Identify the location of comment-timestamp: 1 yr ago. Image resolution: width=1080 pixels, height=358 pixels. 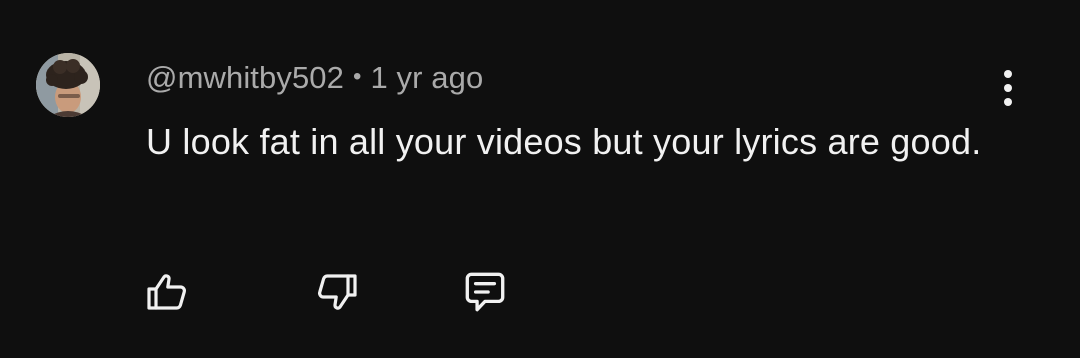
(427, 78).